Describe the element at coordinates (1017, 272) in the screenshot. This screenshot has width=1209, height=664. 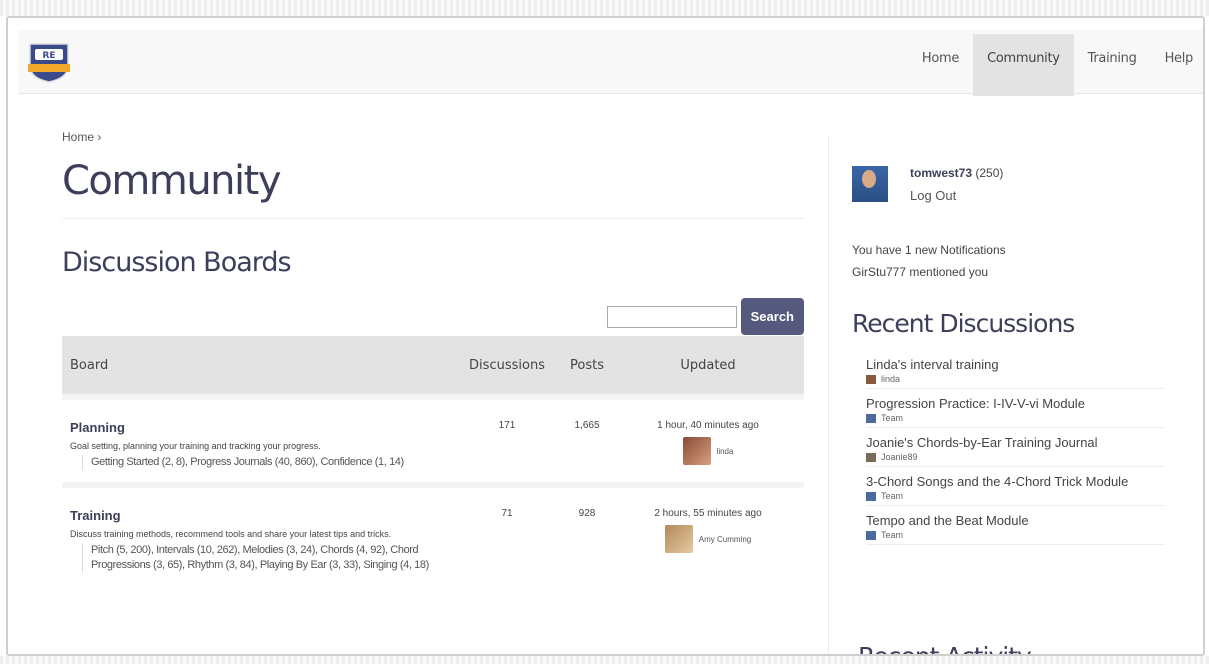
I see `notification-item: GirStu777 mentioned you` at that location.